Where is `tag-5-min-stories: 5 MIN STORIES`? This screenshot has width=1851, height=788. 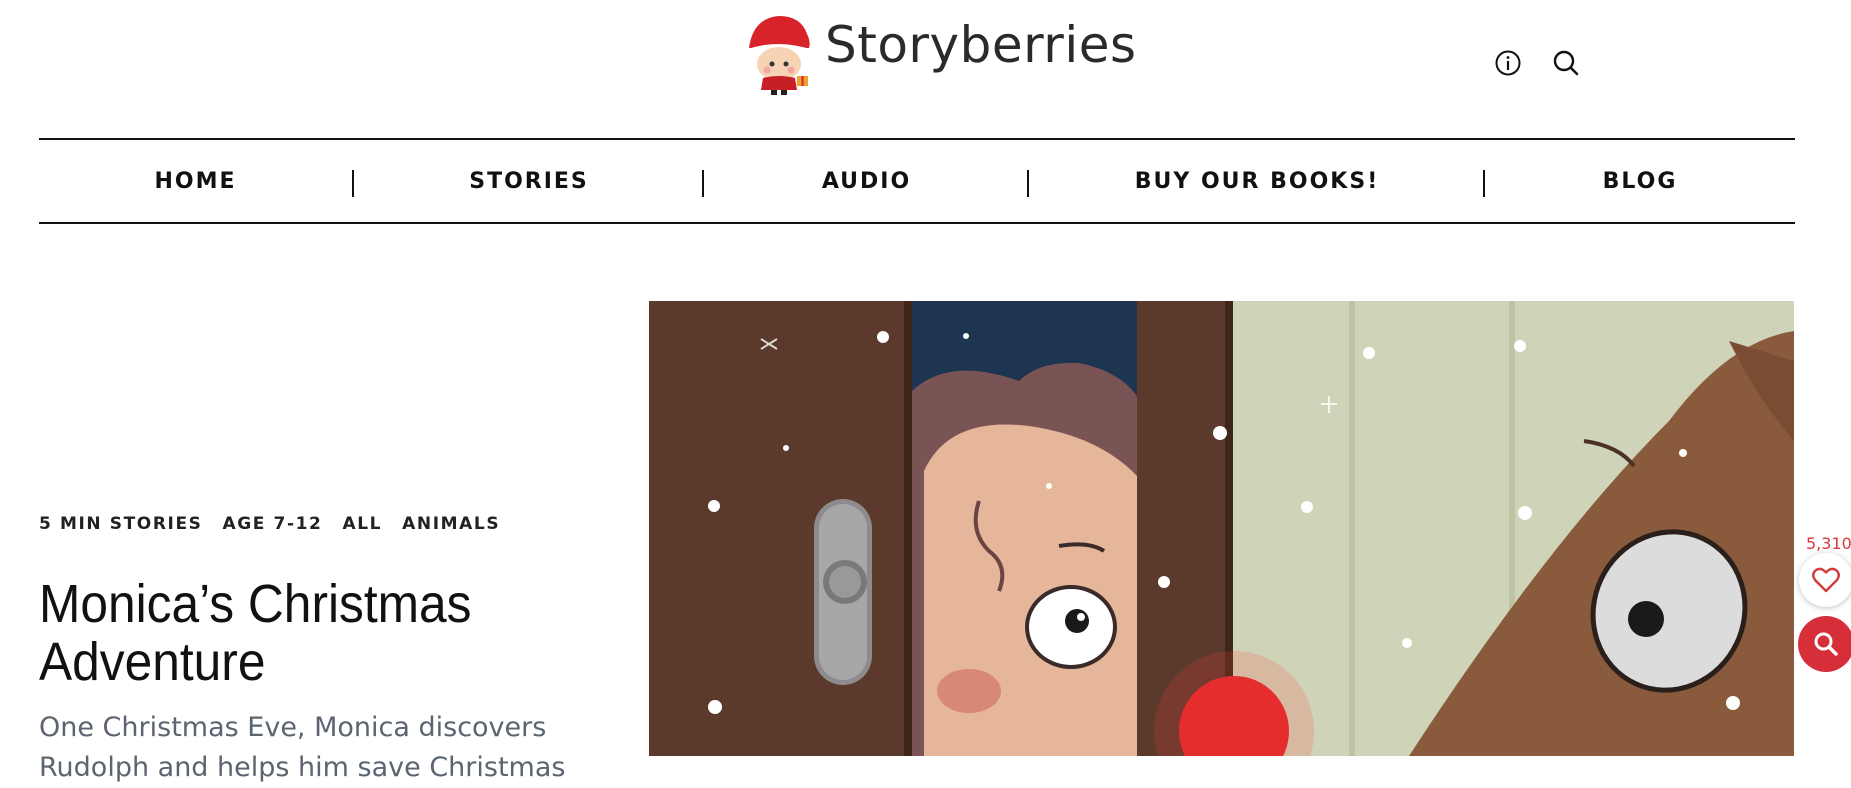
tag-5-min-stories: 5 MIN STORIES is located at coordinates (121, 524).